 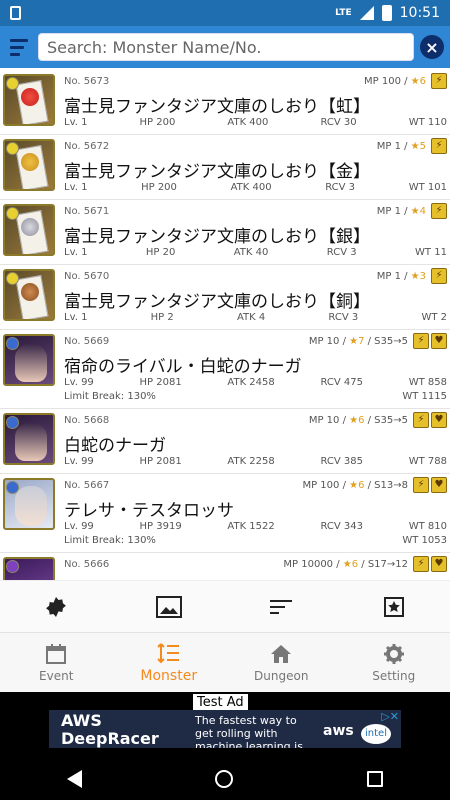 I want to click on nav-label-setting: Setting, so click(x=394, y=675).